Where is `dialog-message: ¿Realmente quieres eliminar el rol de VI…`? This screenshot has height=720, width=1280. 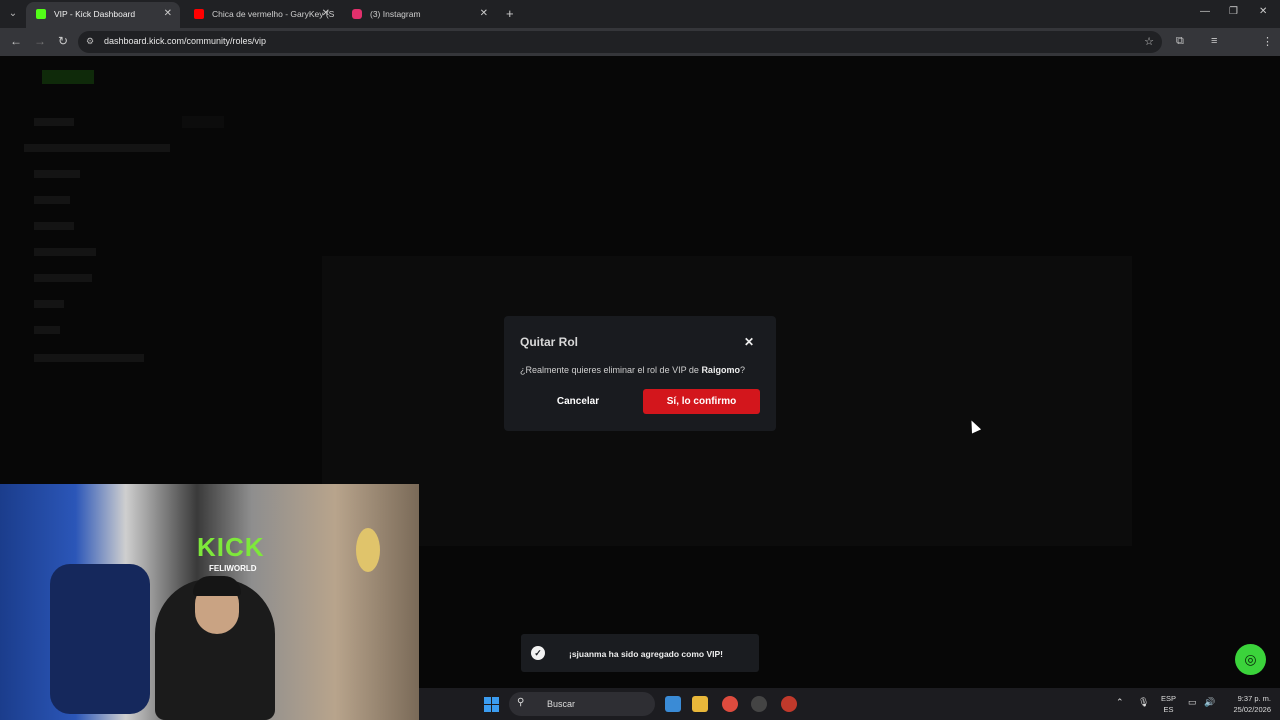
dialog-message: ¿Realmente quieres eliminar el rol de VI… is located at coordinates (632, 370).